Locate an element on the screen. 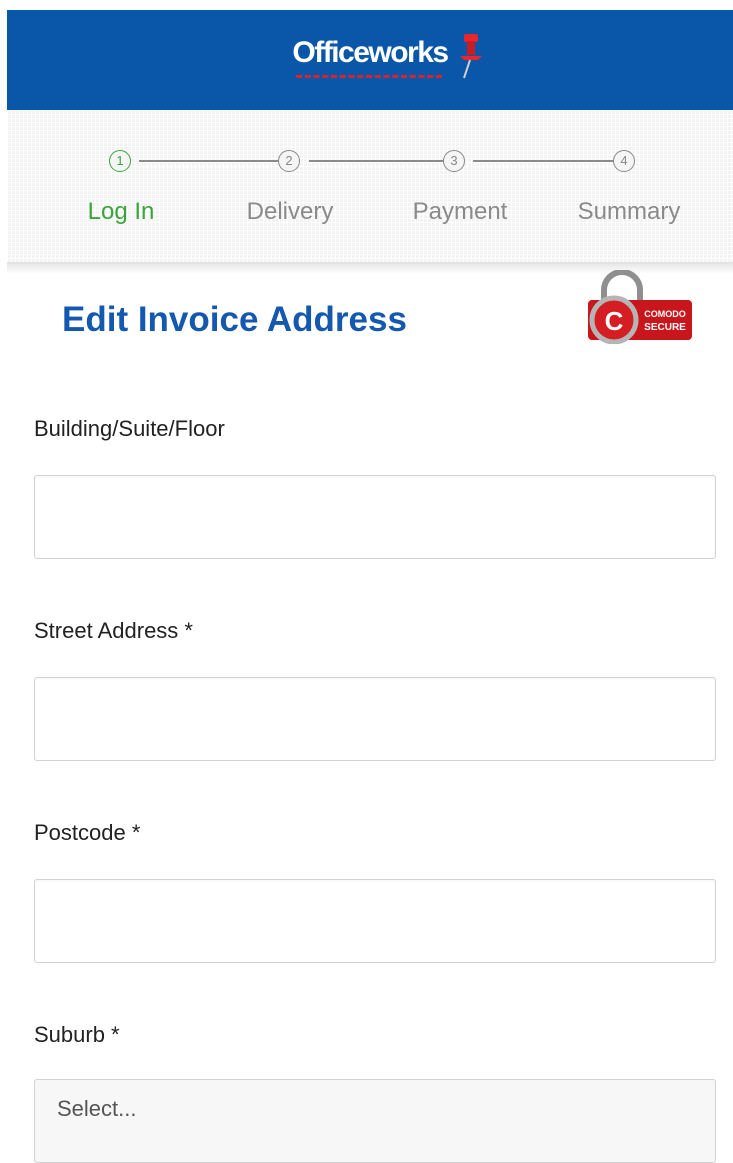 This screenshot has width=733, height=1163. svg-text: C is located at coordinates (614, 321).